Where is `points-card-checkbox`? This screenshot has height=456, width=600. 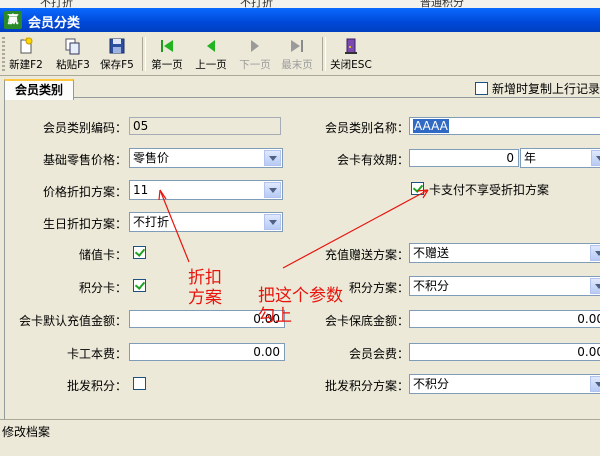 points-card-checkbox is located at coordinates (139, 285).